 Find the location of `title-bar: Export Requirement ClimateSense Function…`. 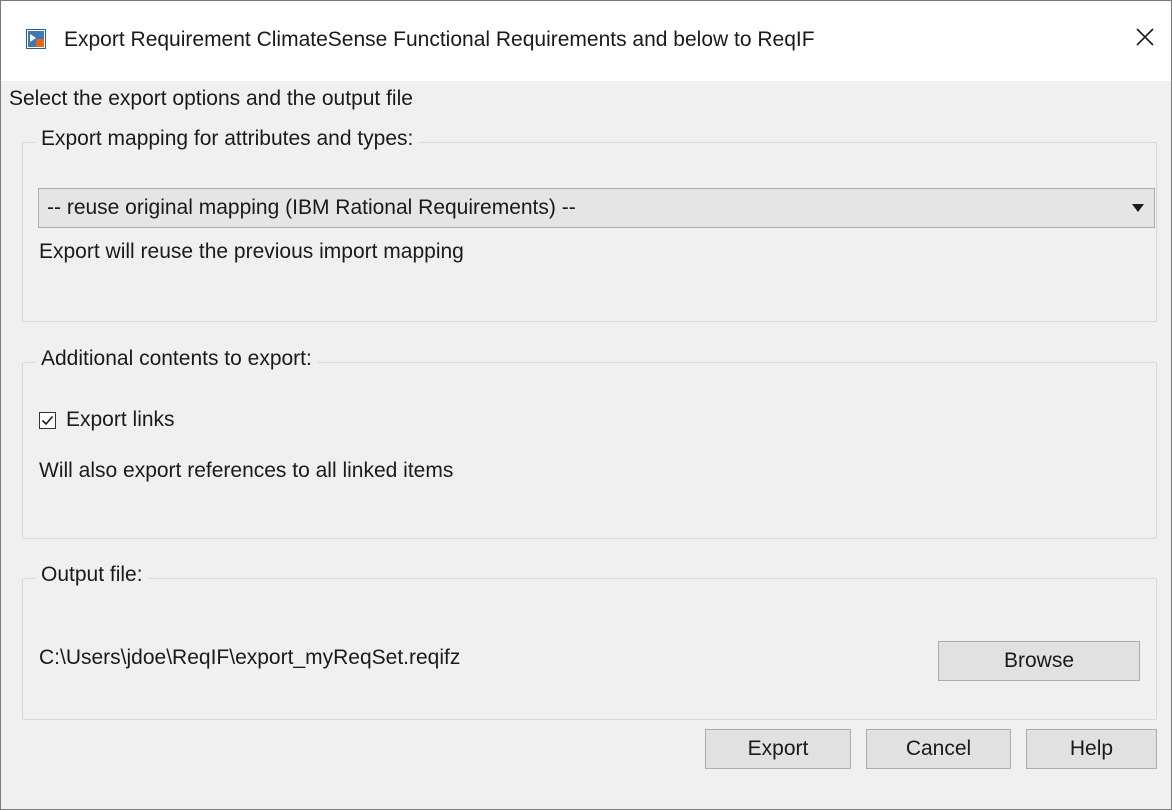

title-bar: Export Requirement ClimateSense Function… is located at coordinates (586, 41).